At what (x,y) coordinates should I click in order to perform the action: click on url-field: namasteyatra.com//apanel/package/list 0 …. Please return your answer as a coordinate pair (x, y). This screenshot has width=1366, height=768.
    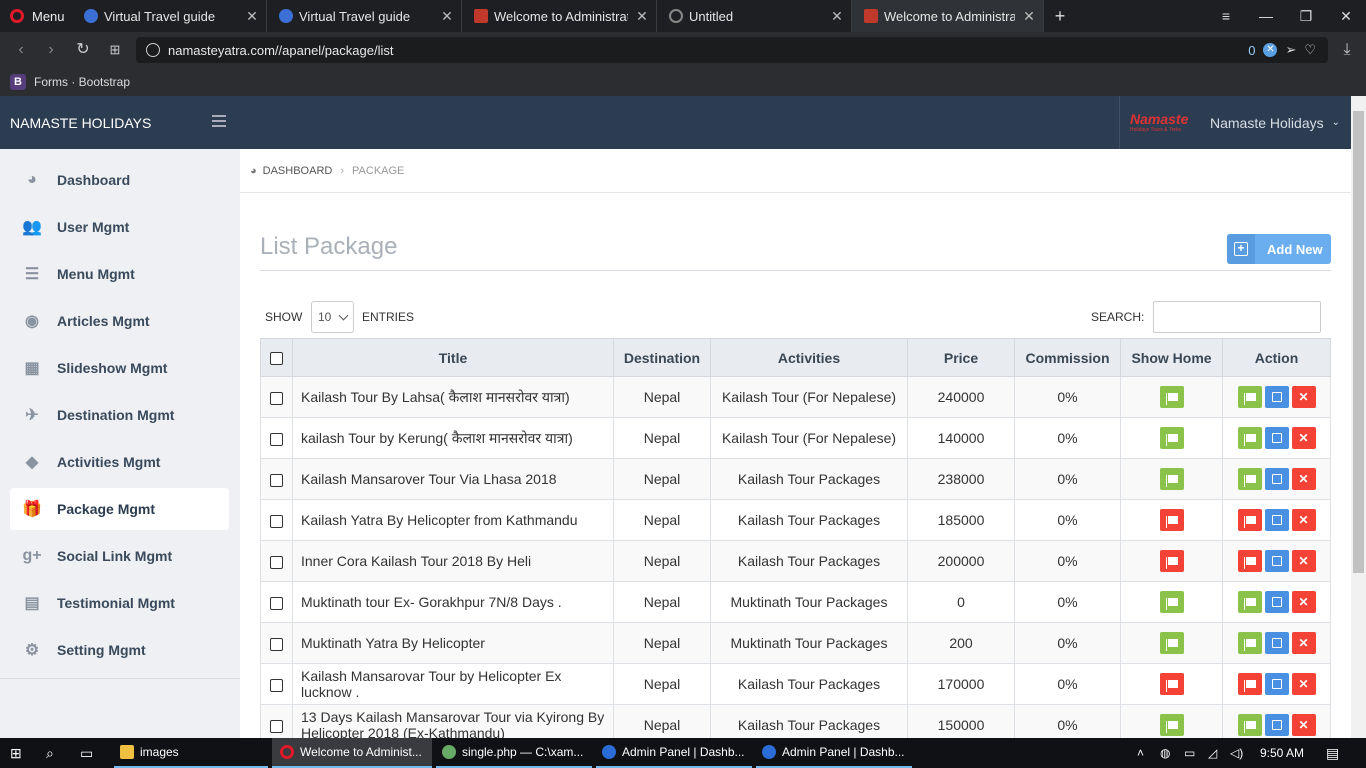
    Looking at the image, I should click on (732, 50).